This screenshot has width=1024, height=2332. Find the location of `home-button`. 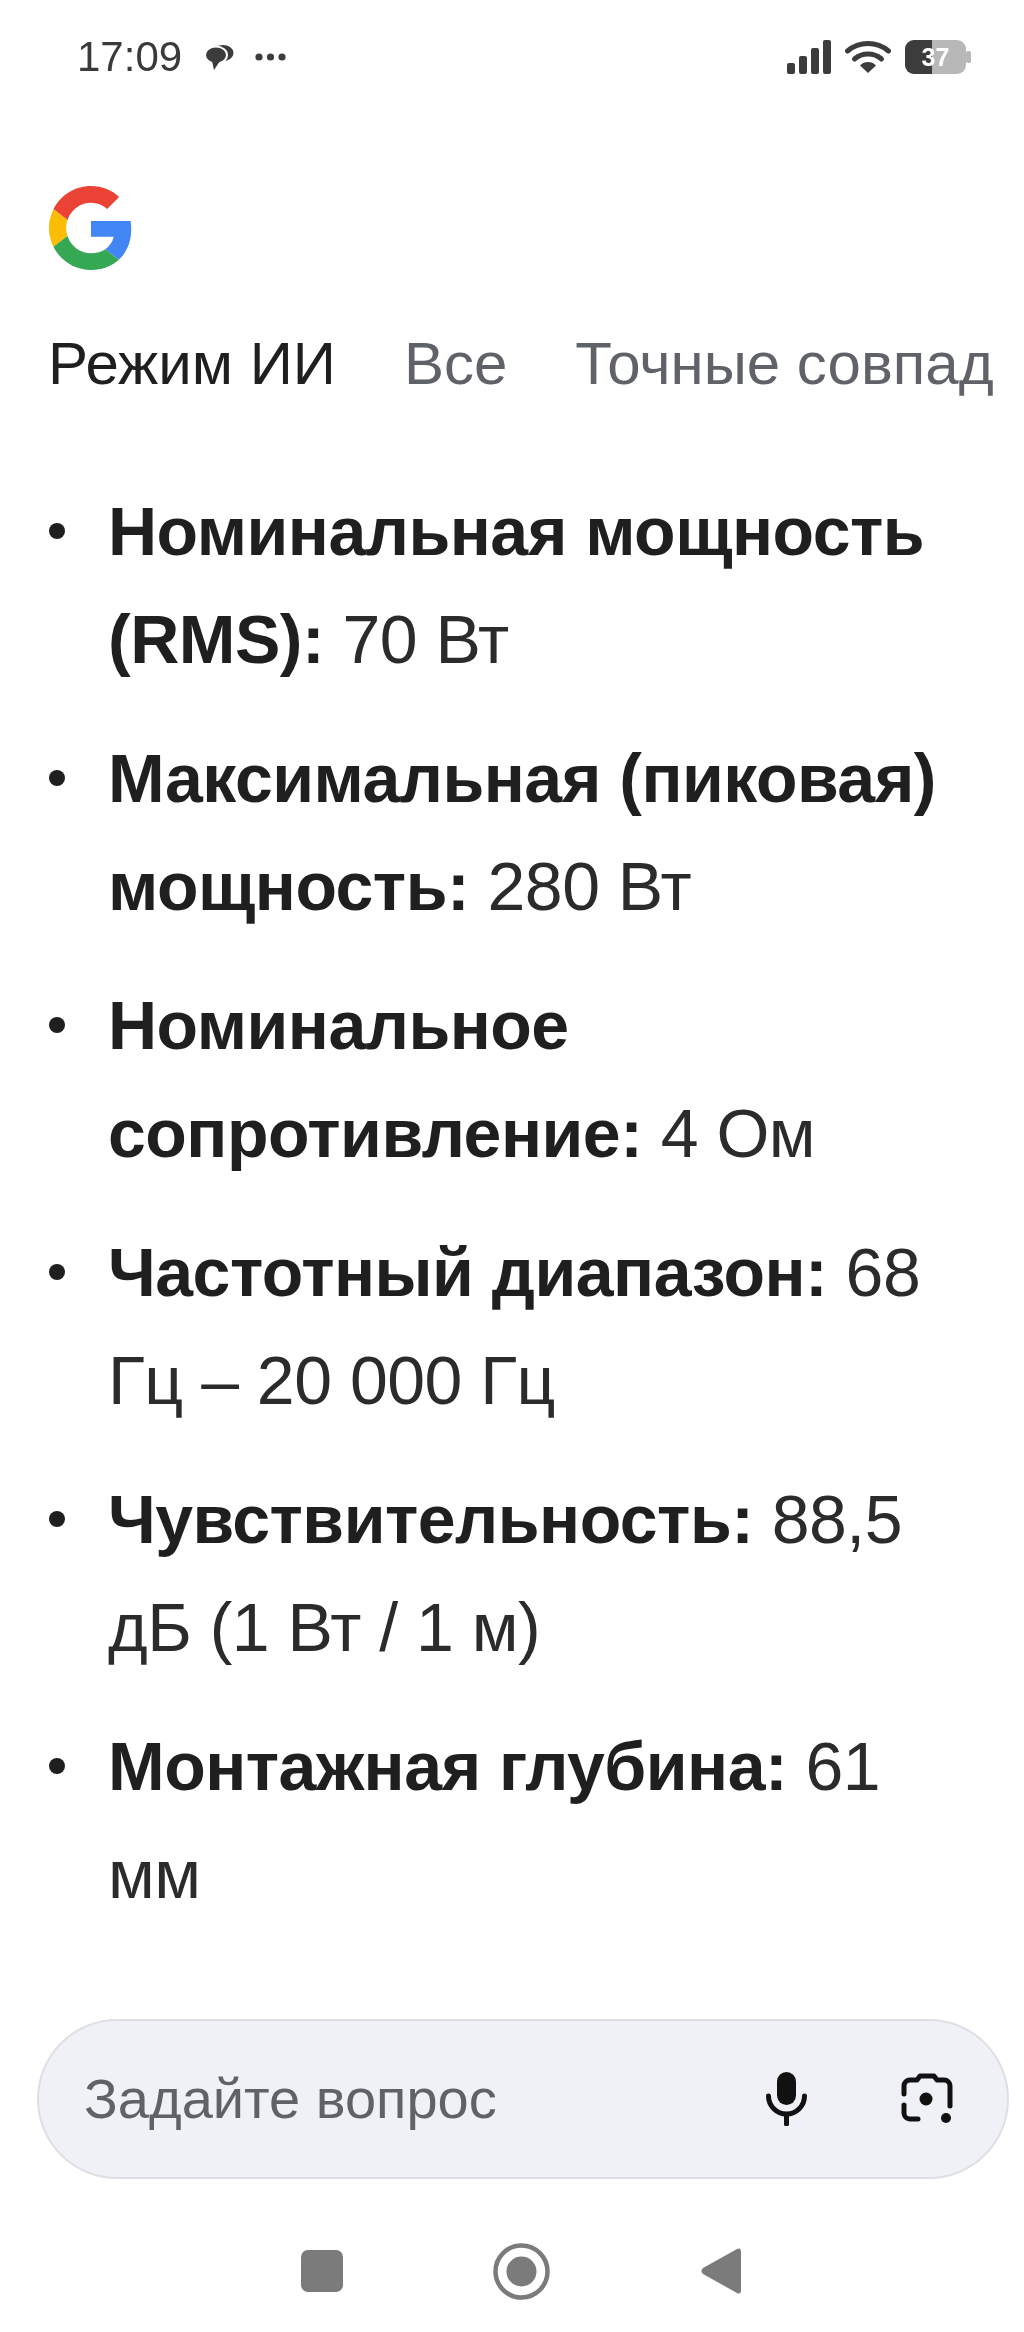

home-button is located at coordinates (521, 2271).